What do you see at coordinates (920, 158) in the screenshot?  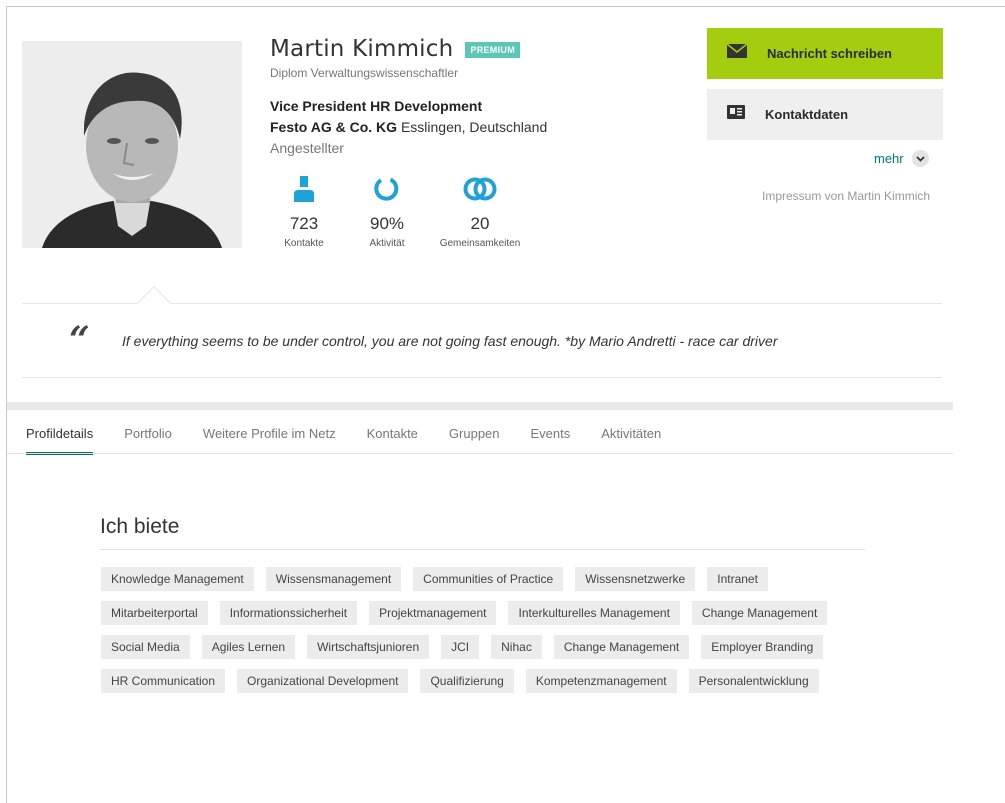 I see `chevron-down-icon` at bounding box center [920, 158].